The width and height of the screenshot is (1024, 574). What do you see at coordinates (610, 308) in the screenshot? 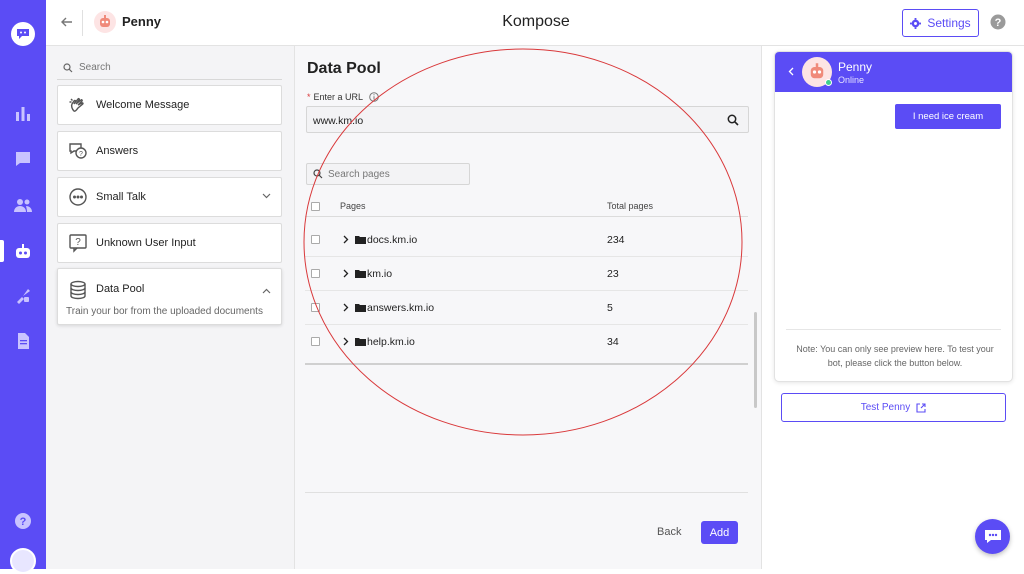
I see `page-total: 5` at bounding box center [610, 308].